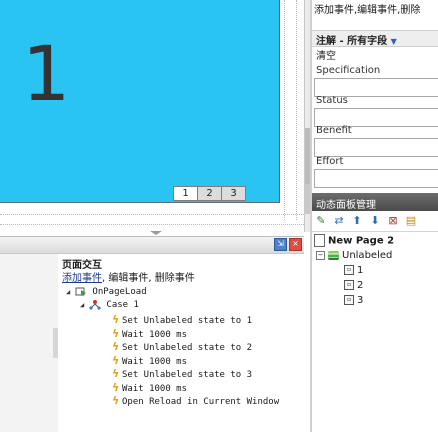  I want to click on collapse-icon: −, so click(320, 255).